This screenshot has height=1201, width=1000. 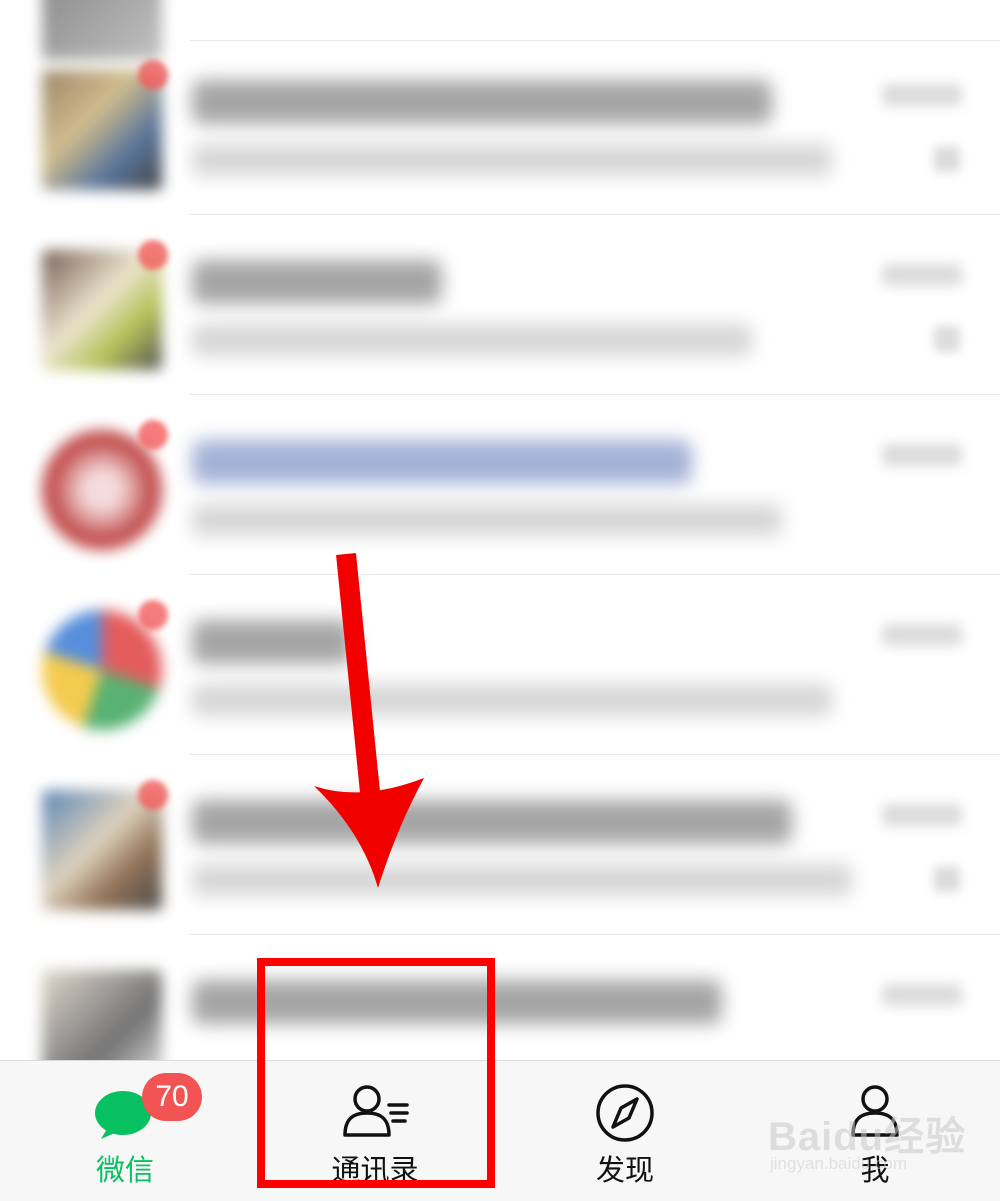 What do you see at coordinates (369, 720) in the screenshot?
I see `annotation-arrow` at bounding box center [369, 720].